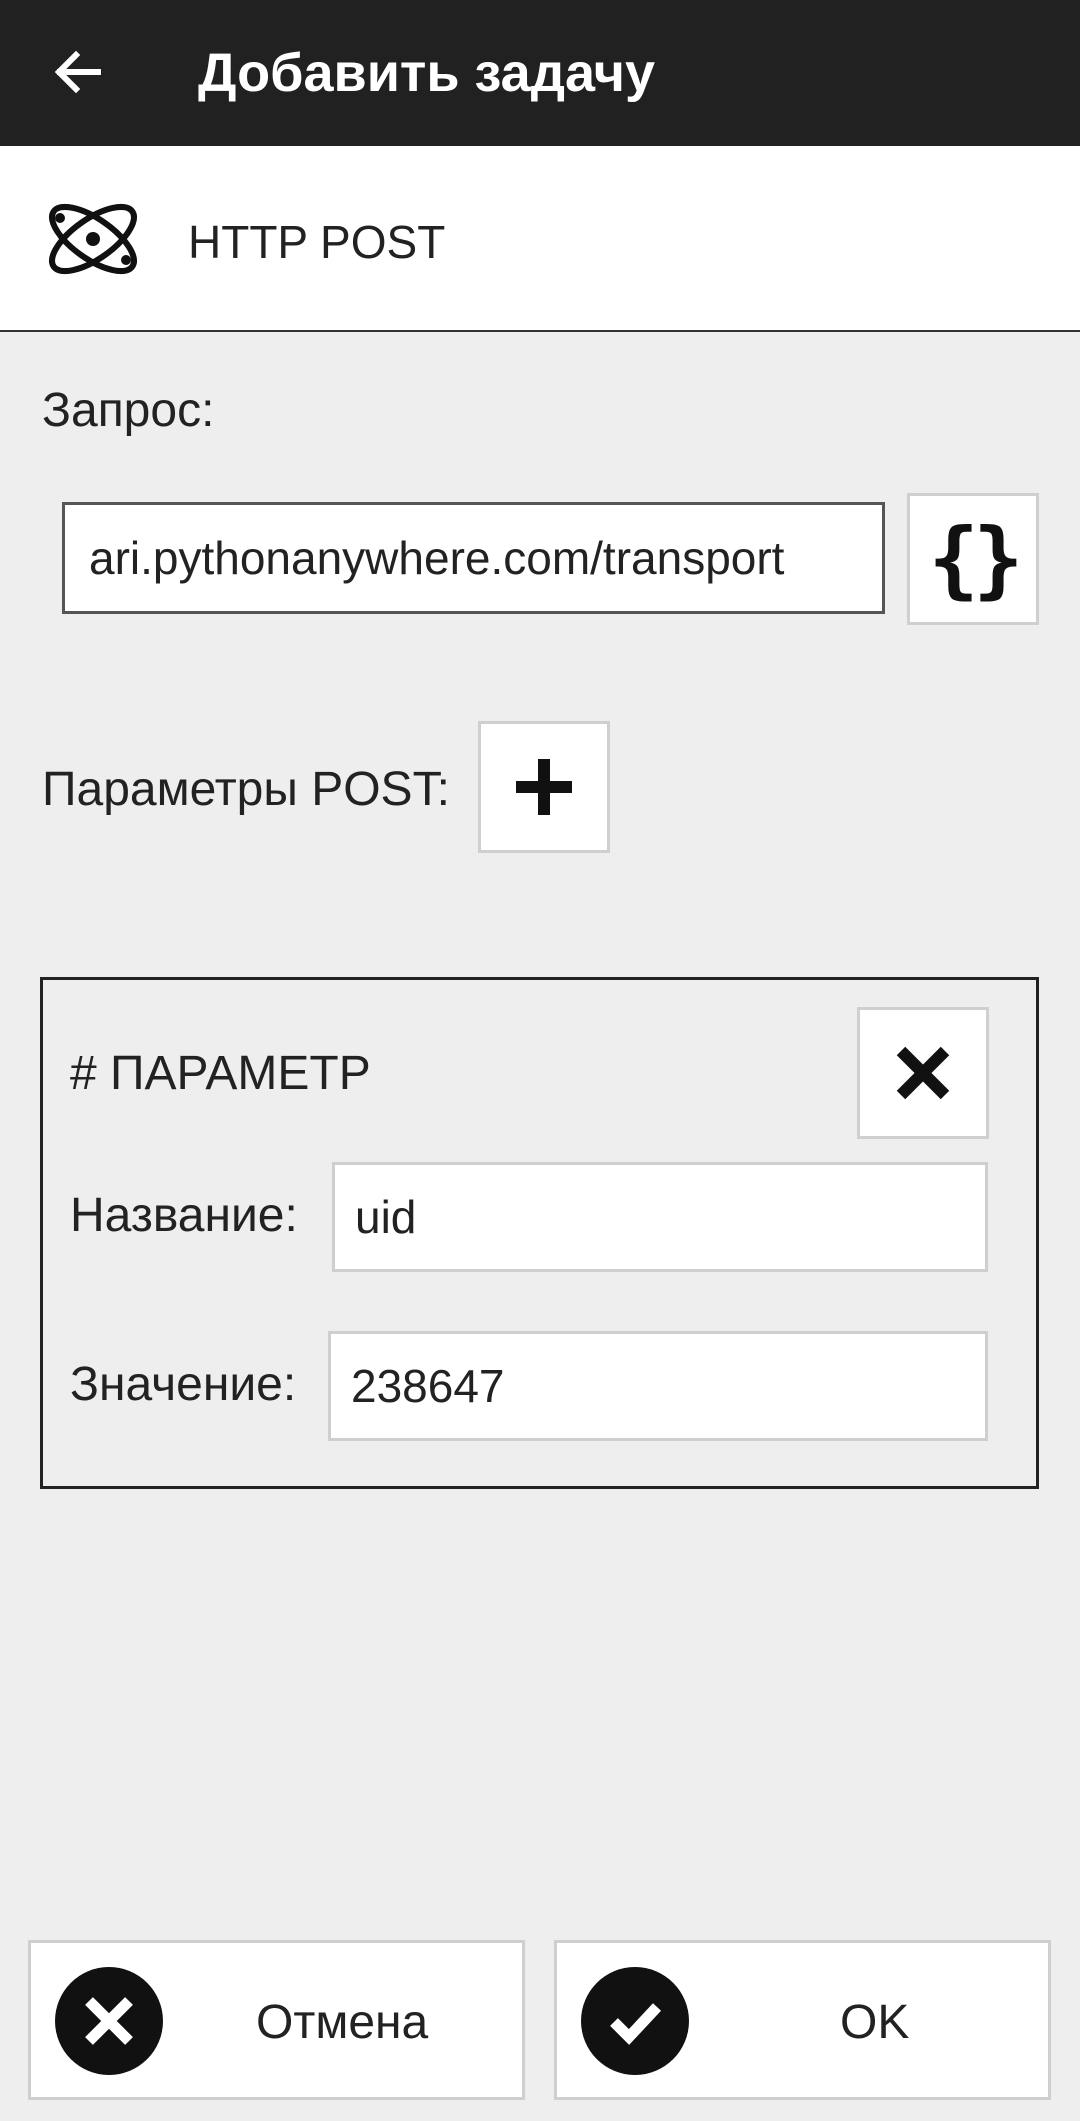 This screenshot has height=2121, width=1080. I want to click on atom-icon, so click(93, 239).